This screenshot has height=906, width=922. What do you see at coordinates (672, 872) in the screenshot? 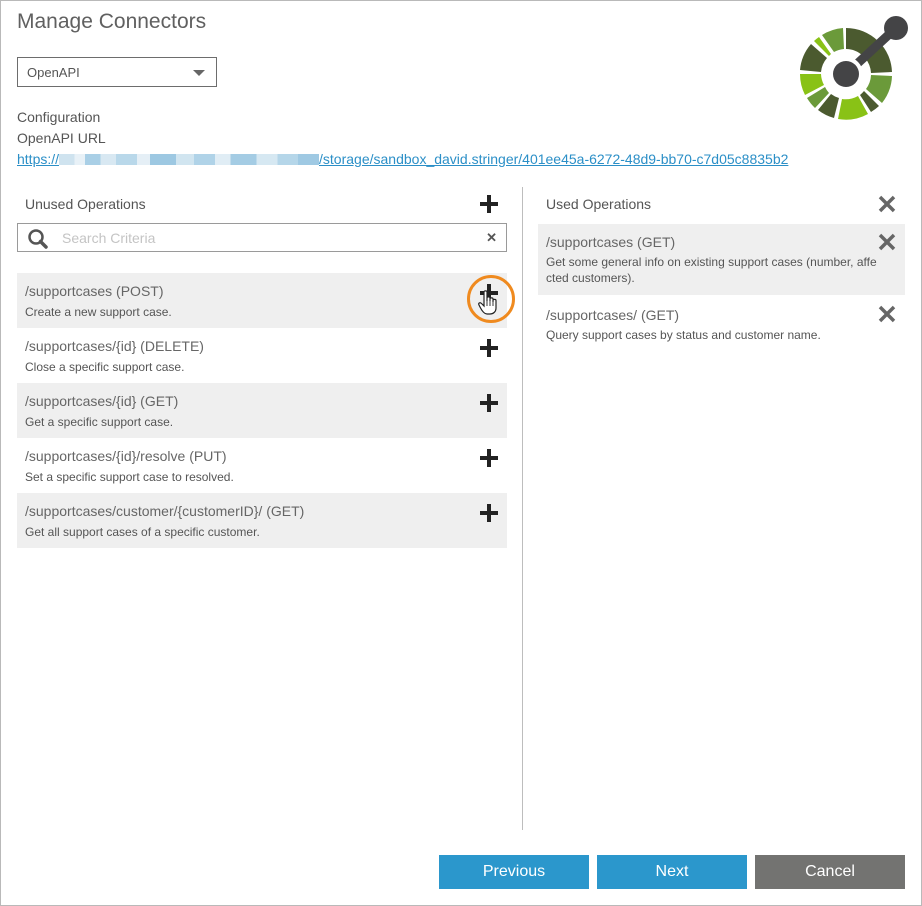
I see `next-button: Next` at bounding box center [672, 872].